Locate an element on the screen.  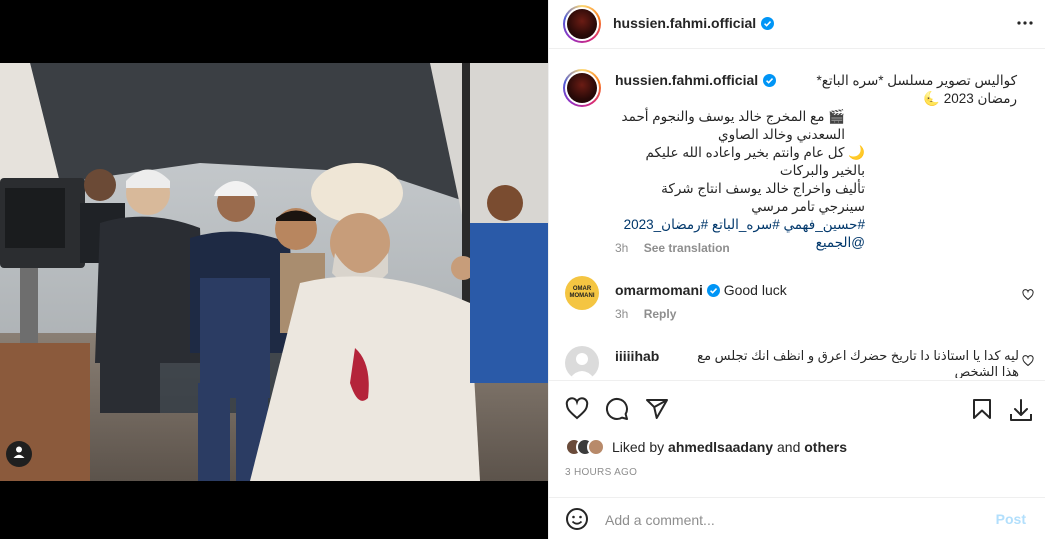
caption-username: hussien.fahmi.official is located at coordinates (686, 80).